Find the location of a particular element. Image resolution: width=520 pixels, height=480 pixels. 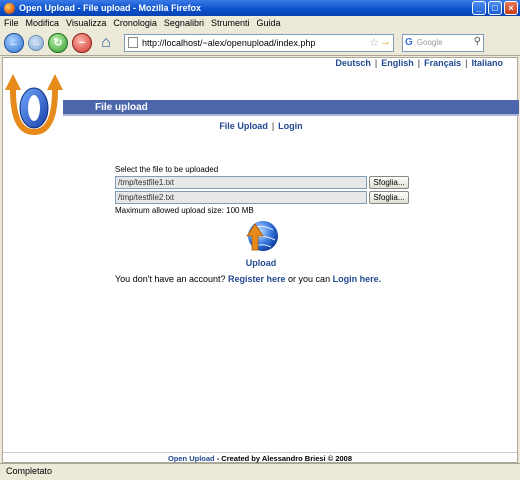

stop-button: − is located at coordinates (82, 42).